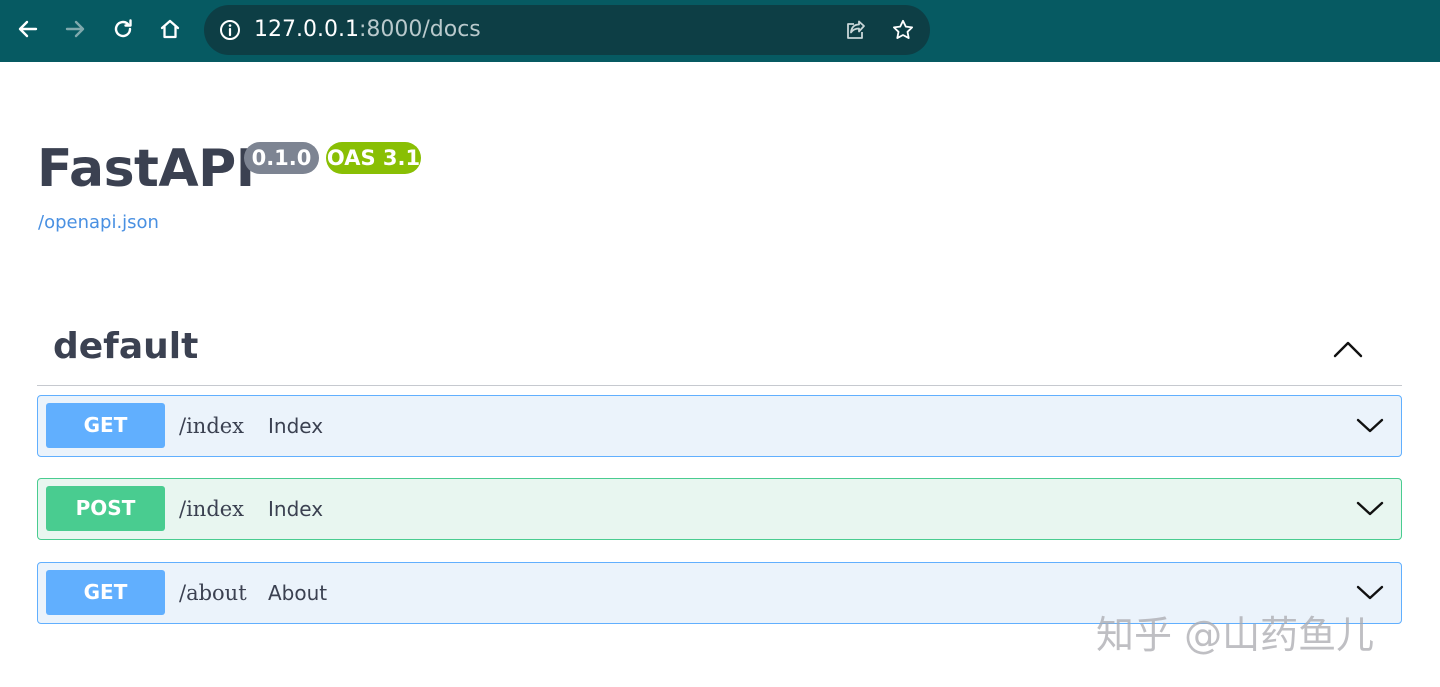 The height and width of the screenshot is (687, 1440). I want to click on forward-button, so click(75, 29).